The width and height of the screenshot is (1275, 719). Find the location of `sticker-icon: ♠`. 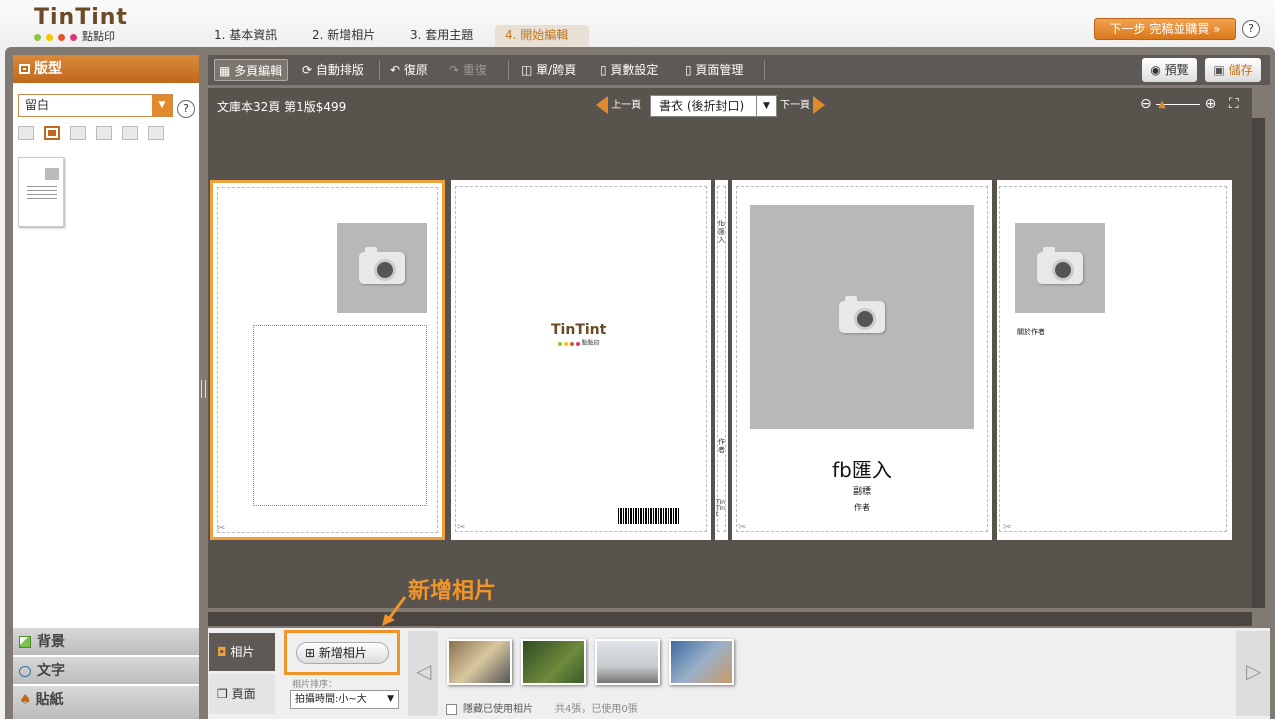

sticker-icon: ♠ is located at coordinates (25, 700).